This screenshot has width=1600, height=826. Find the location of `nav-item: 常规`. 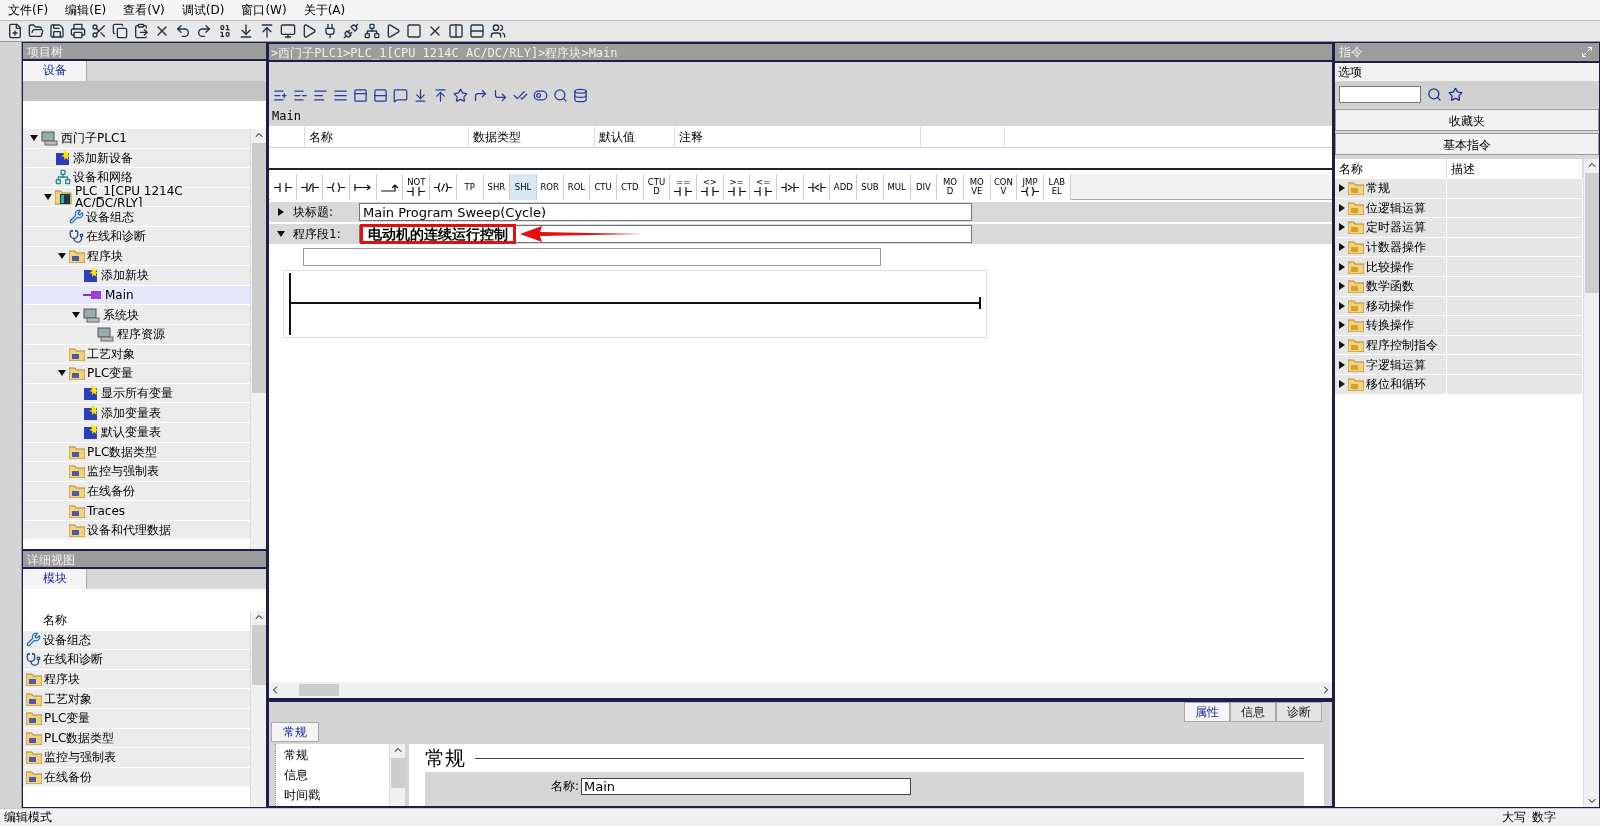

nav-item: 常规 is located at coordinates (336, 755).